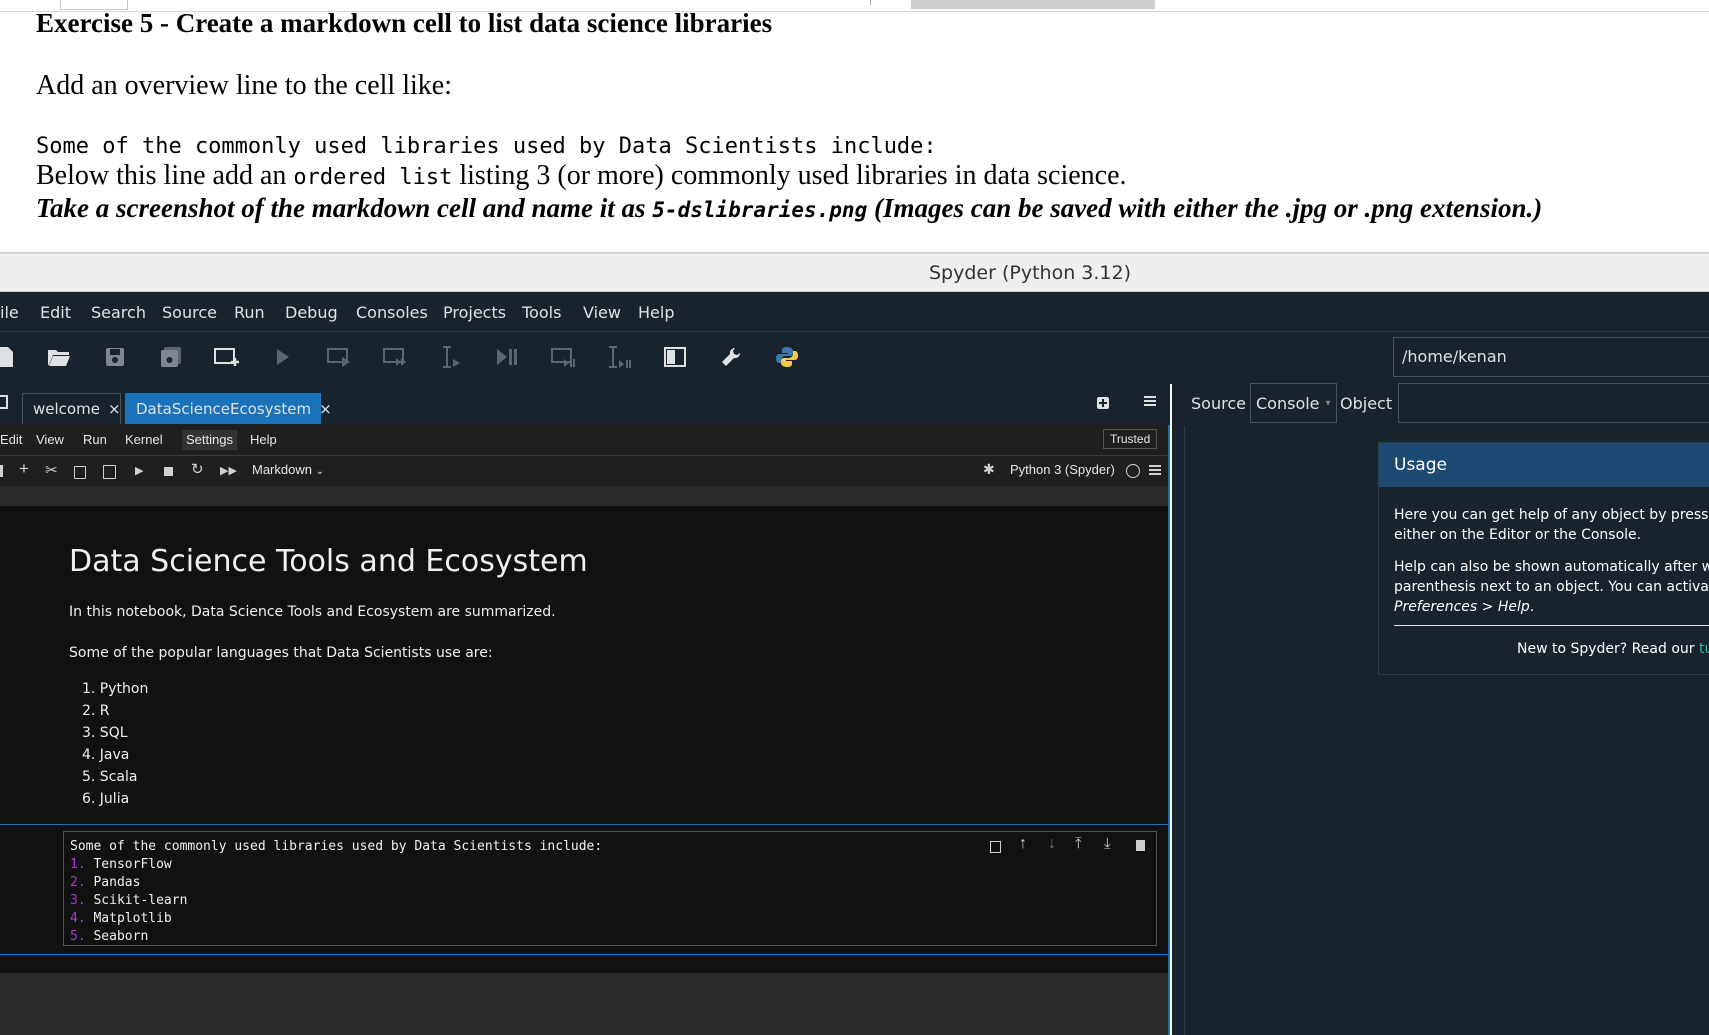  Describe the element at coordinates (96, 711) in the screenshot. I see `list-item: 2. R` at that location.